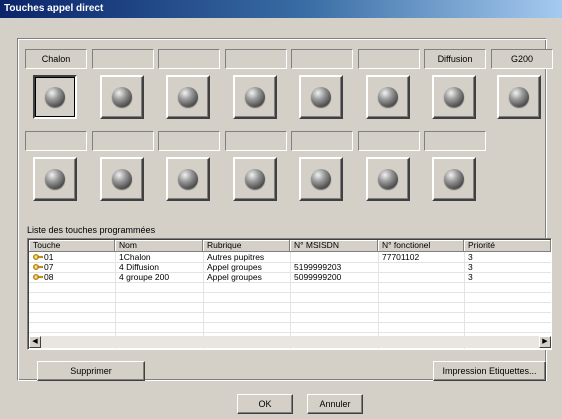 The image size is (562, 419). Describe the element at coordinates (72, 257) in the screenshot. I see `touche-cell: 01` at that location.